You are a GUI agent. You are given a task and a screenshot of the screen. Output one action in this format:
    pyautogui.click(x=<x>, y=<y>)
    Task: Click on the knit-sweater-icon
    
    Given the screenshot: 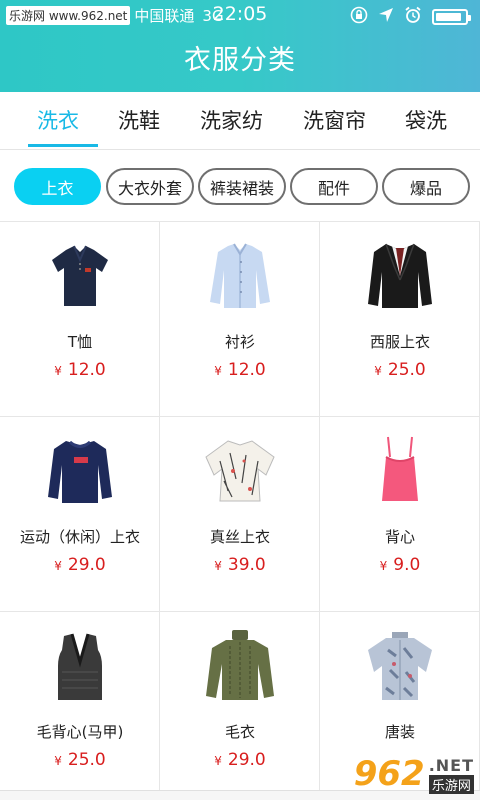 What is the action you would take?
    pyautogui.click(x=240, y=666)
    